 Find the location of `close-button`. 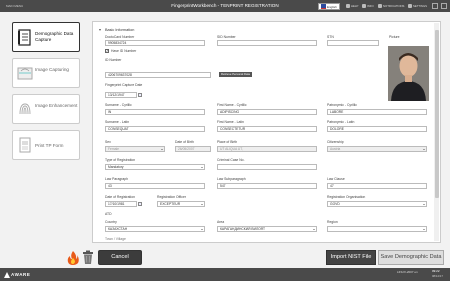

close-button is located at coordinates (444, 6).